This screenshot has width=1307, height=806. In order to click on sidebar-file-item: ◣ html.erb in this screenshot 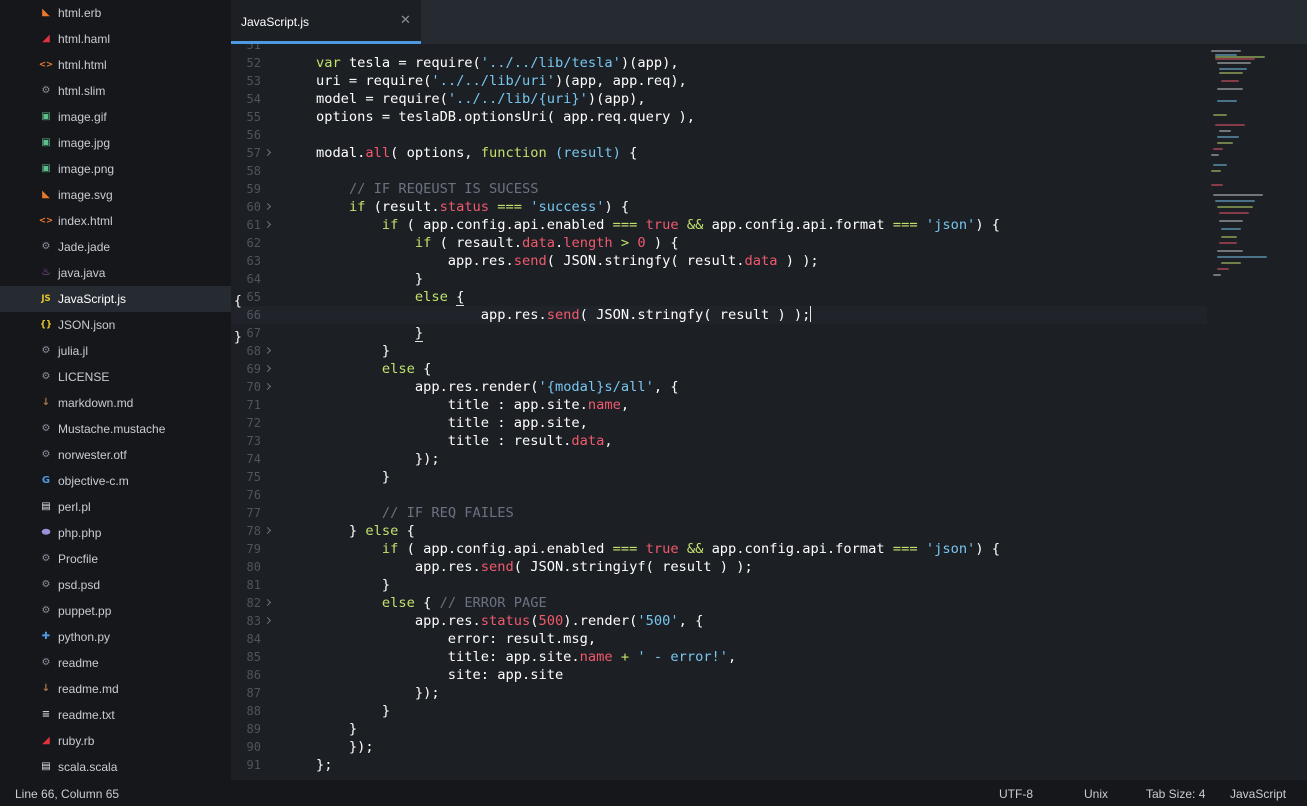, I will do `click(115, 13)`.